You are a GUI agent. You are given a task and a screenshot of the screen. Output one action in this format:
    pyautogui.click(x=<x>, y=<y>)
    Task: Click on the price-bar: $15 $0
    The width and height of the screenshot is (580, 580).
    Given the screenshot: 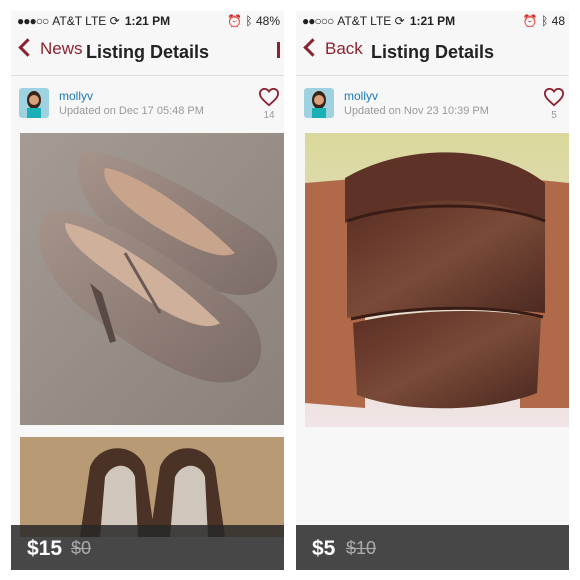 What is the action you would take?
    pyautogui.click(x=147, y=547)
    